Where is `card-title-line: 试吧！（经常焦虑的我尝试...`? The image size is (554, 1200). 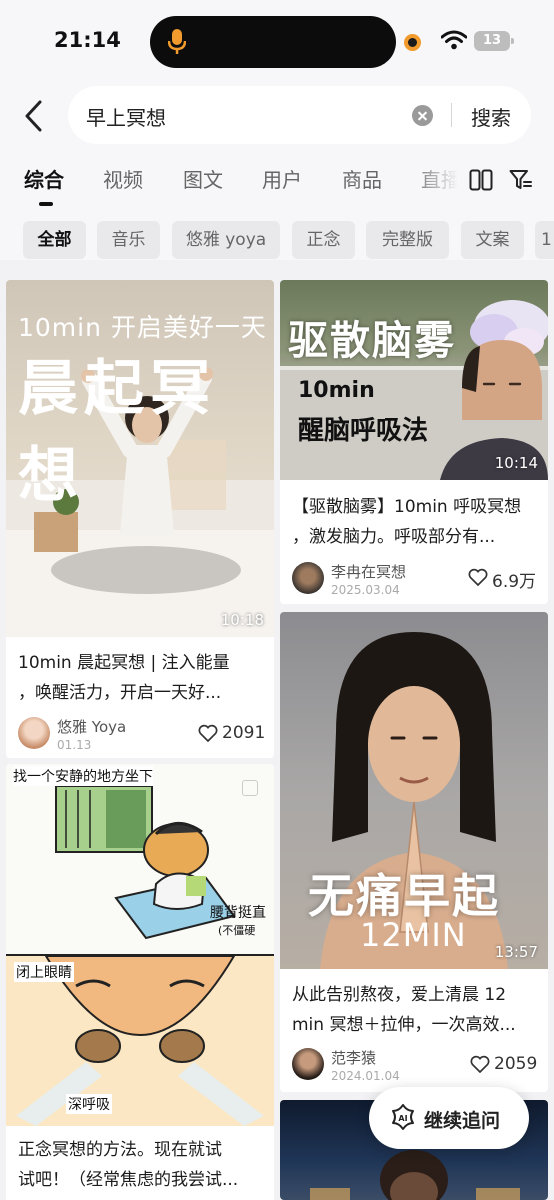
card-title-line: 试吧！（经常焦虑的我尝试... is located at coordinates (128, 1180).